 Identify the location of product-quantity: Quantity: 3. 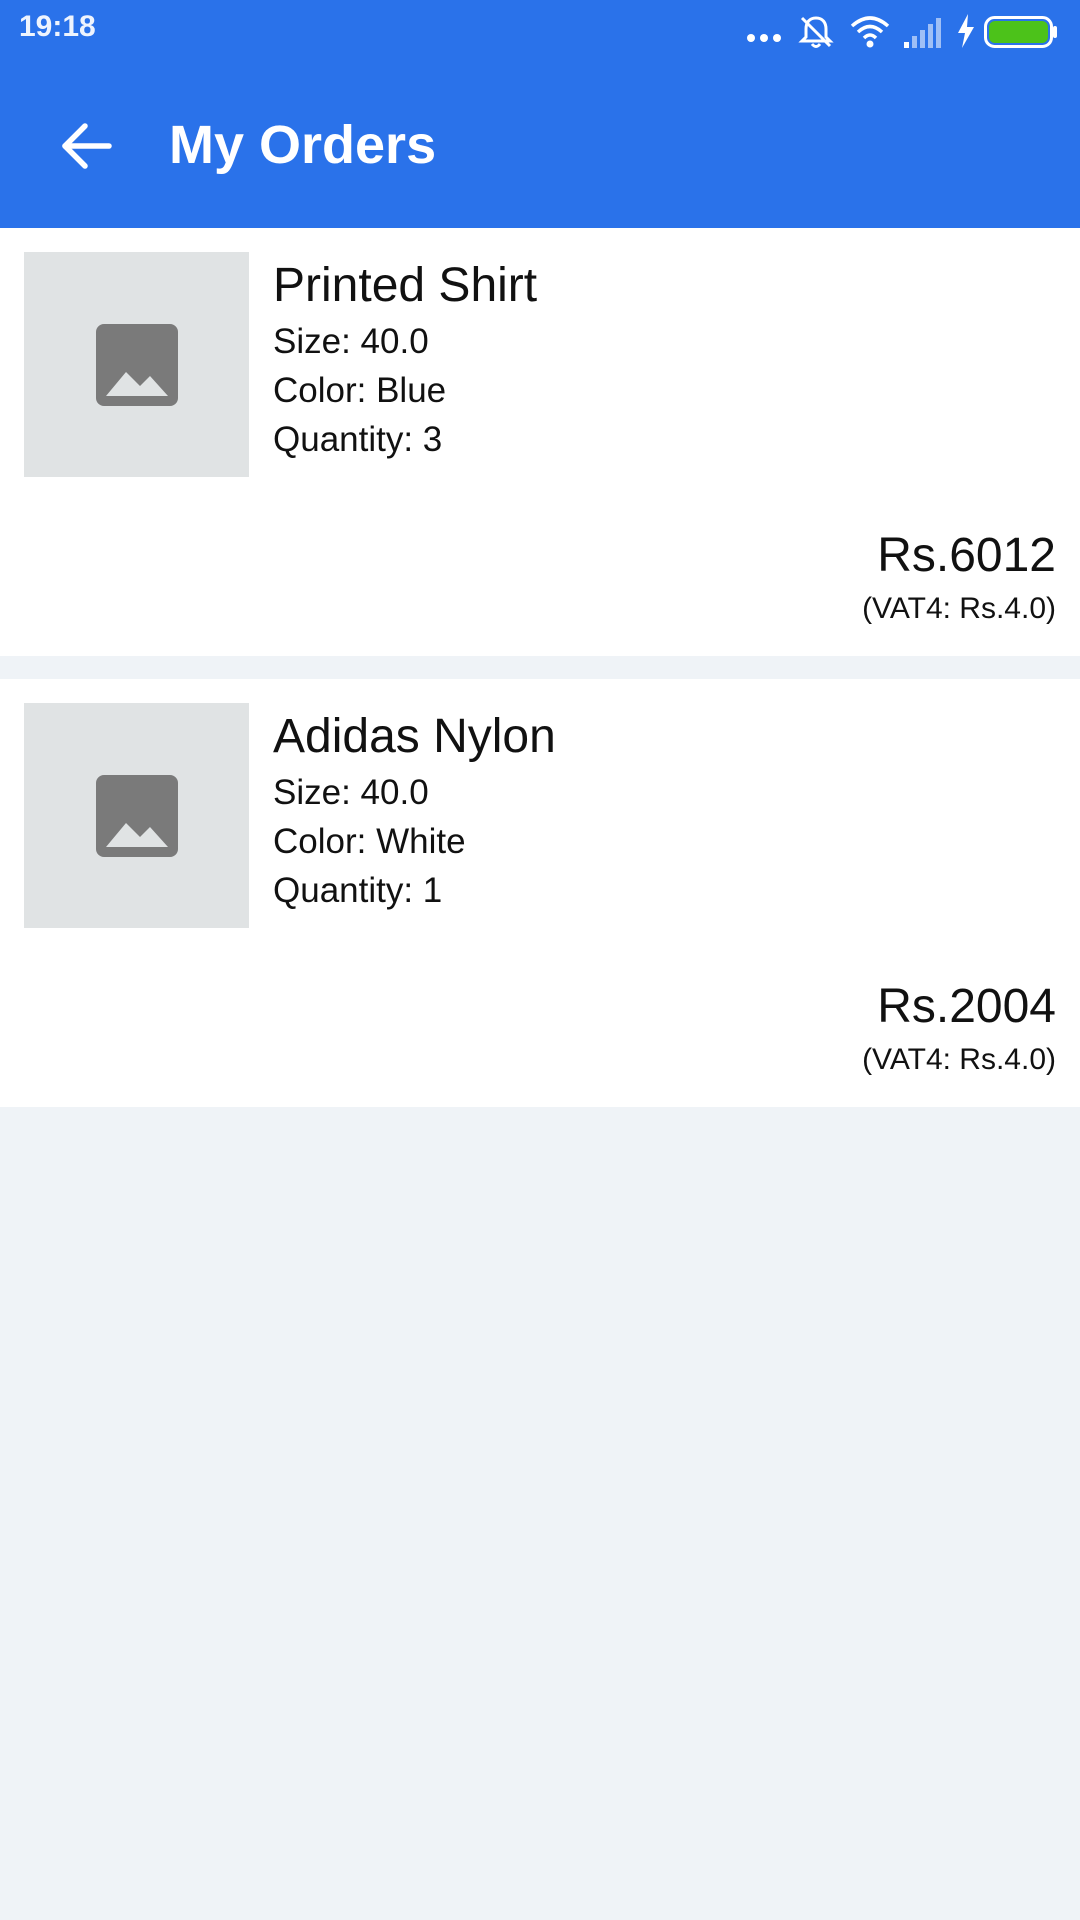
(358, 439).